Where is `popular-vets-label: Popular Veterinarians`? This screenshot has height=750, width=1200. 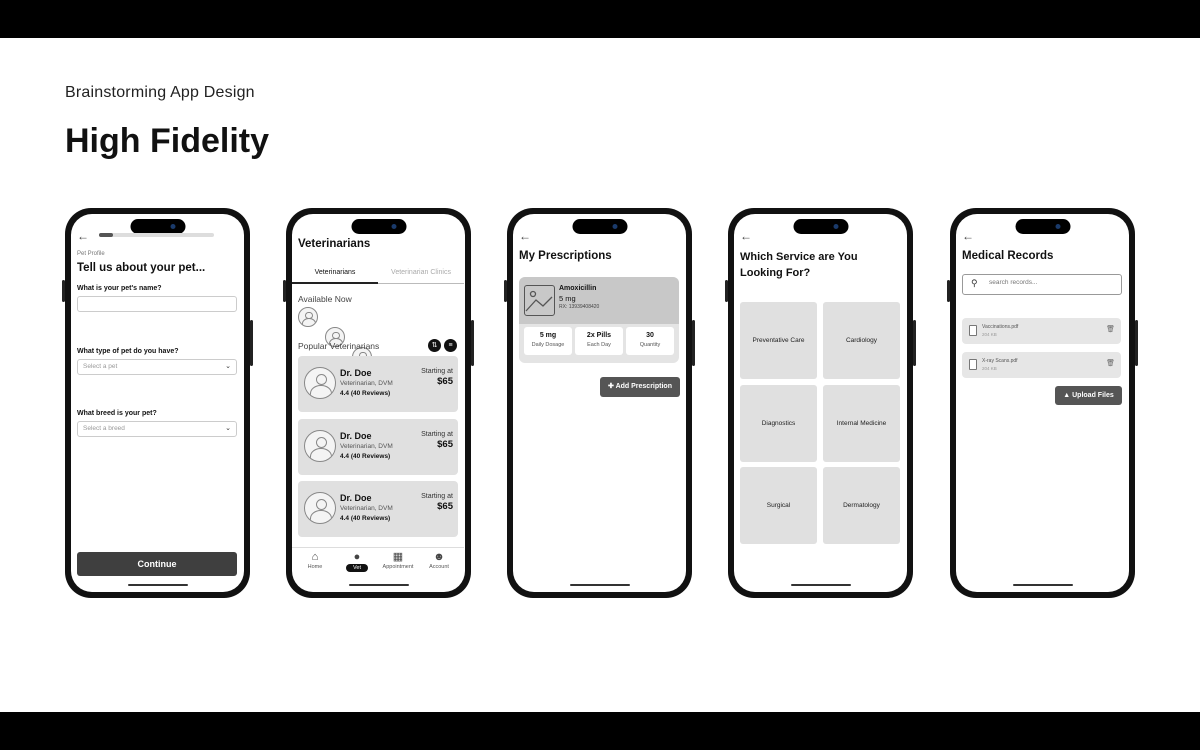
popular-vets-label: Popular Veterinarians is located at coordinates (339, 346).